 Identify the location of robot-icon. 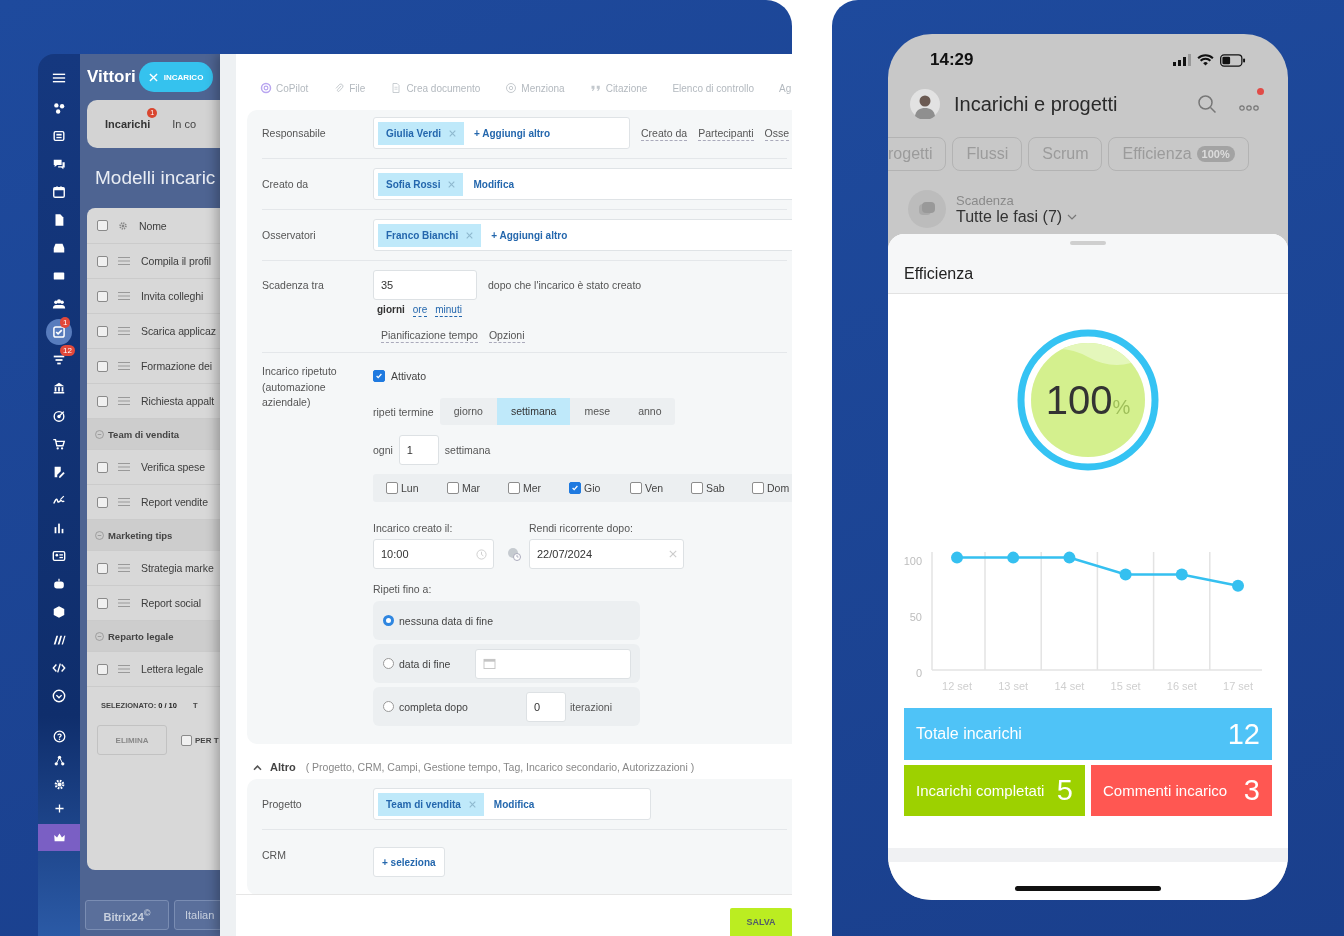
(59, 584).